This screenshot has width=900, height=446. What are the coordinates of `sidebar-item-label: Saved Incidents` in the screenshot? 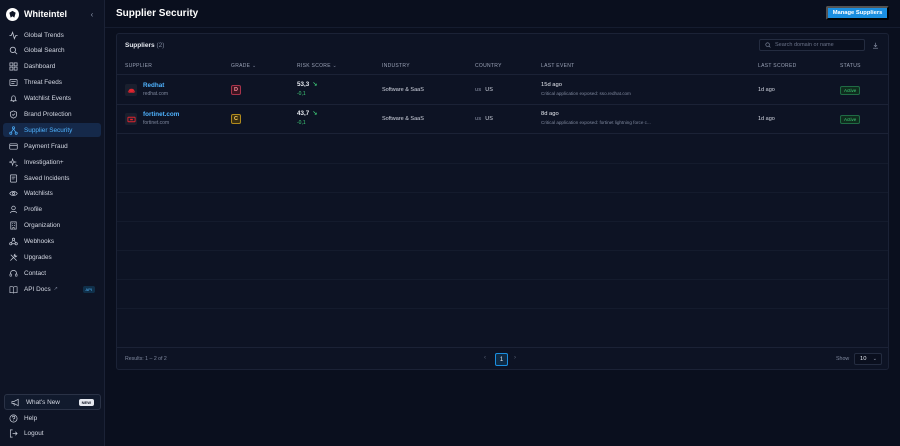 It's located at (47, 178).